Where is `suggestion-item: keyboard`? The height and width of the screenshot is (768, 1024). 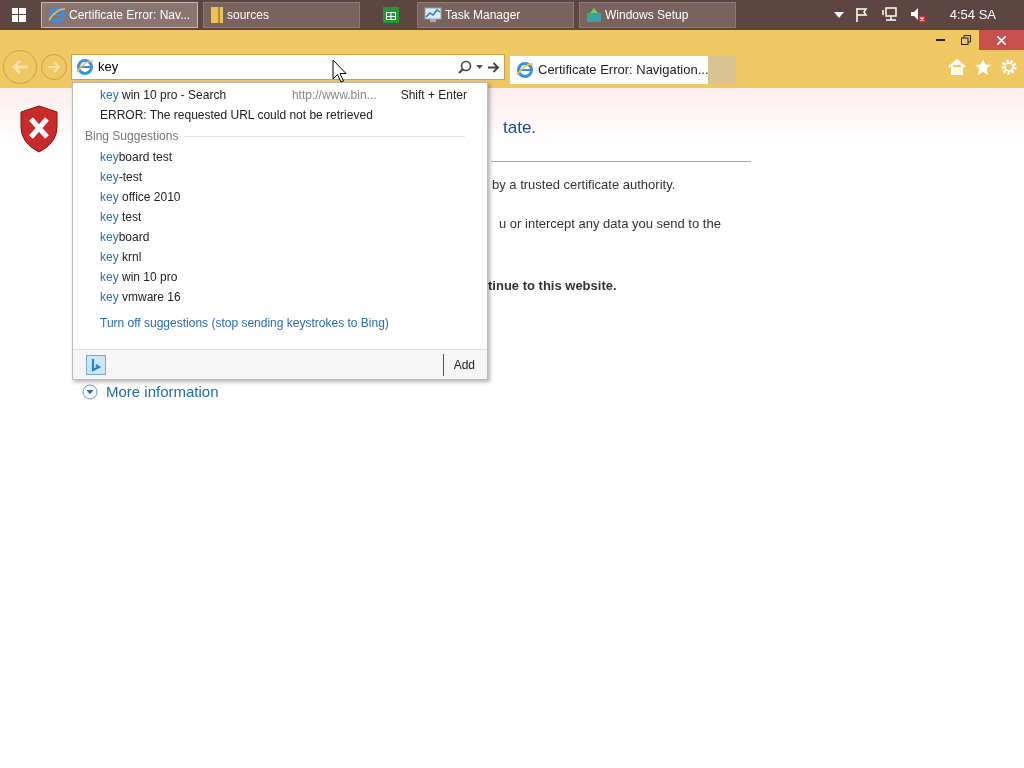 suggestion-item: keyboard is located at coordinates (125, 237).